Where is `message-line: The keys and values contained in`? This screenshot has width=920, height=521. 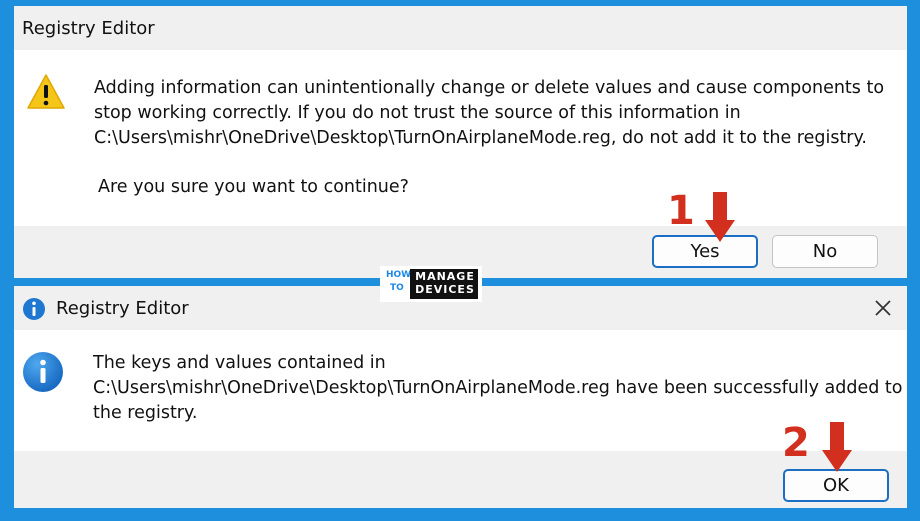
message-line: The keys and values contained in is located at coordinates (239, 363).